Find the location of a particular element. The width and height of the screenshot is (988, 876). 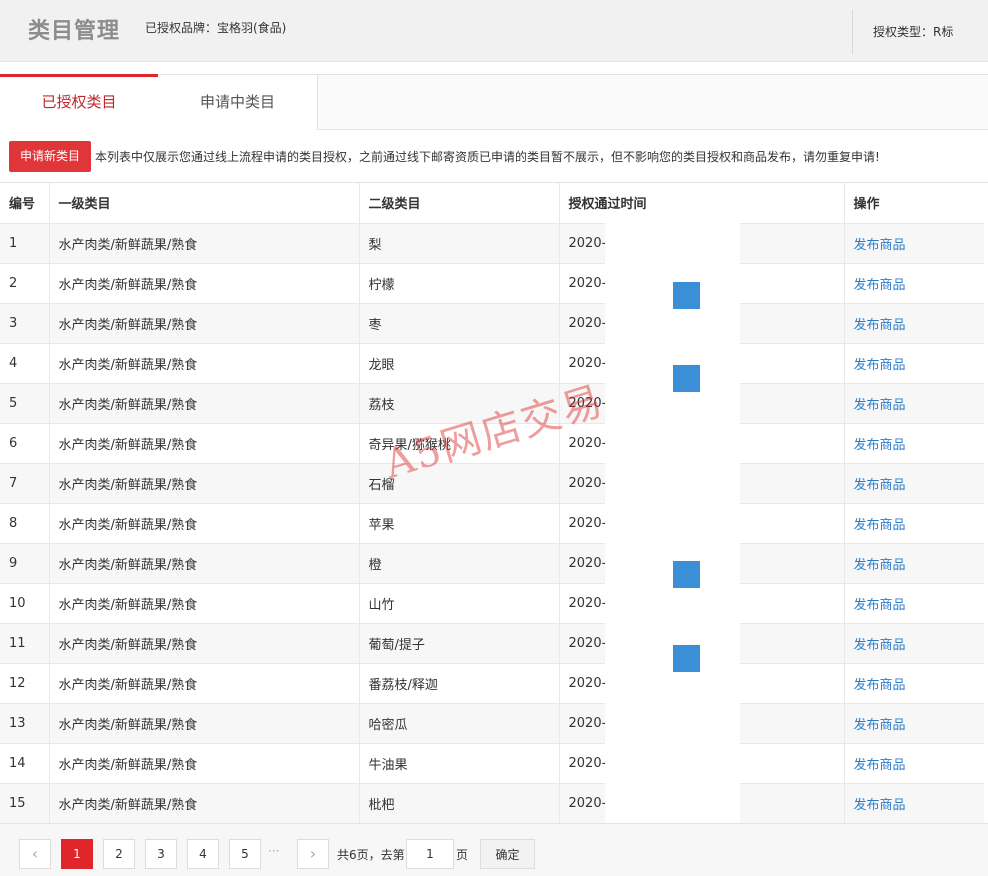

tab-pending-categories: 申请中类目 is located at coordinates (238, 102).